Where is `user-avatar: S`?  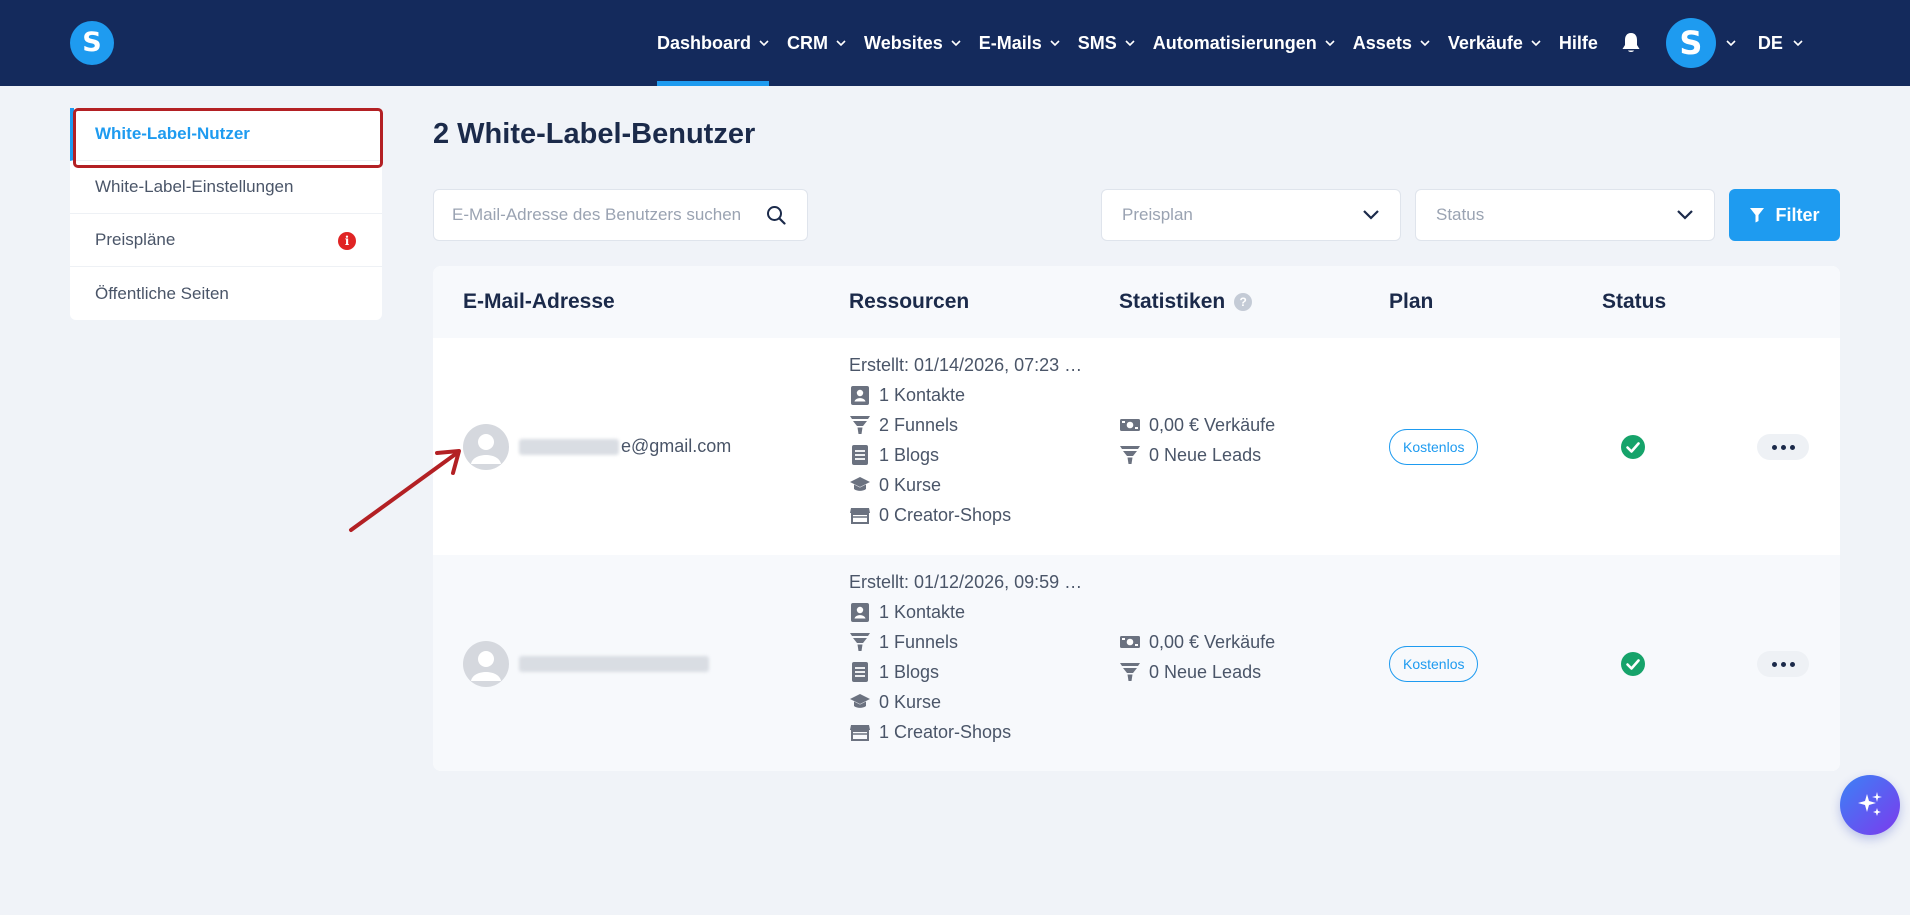 user-avatar: S is located at coordinates (1690, 43).